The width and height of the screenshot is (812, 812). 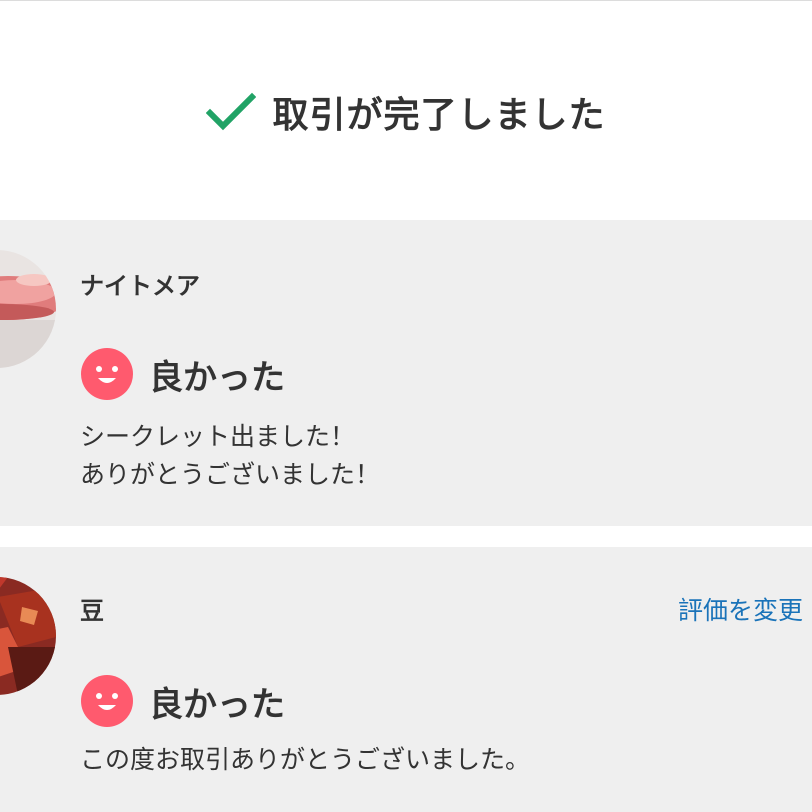 I want to click on comment-line: この度お取引ありがとうございました。, so click(x=305, y=759).